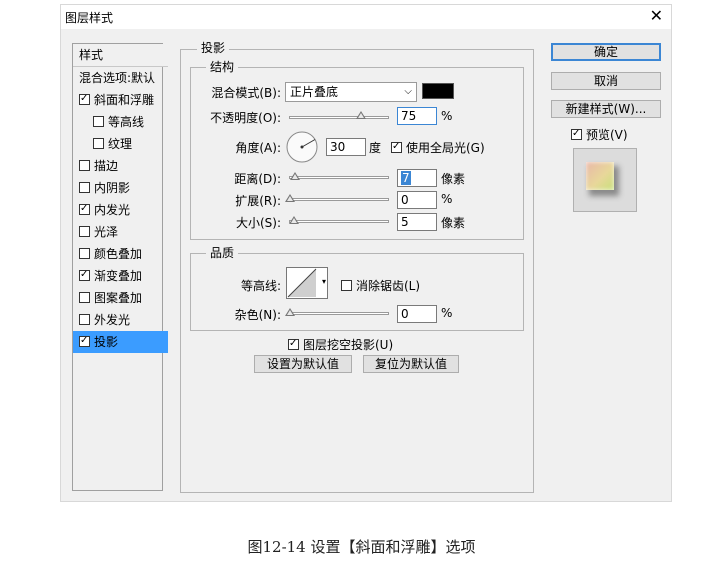  I want to click on reset-default-button: 复位为默认值, so click(411, 364).